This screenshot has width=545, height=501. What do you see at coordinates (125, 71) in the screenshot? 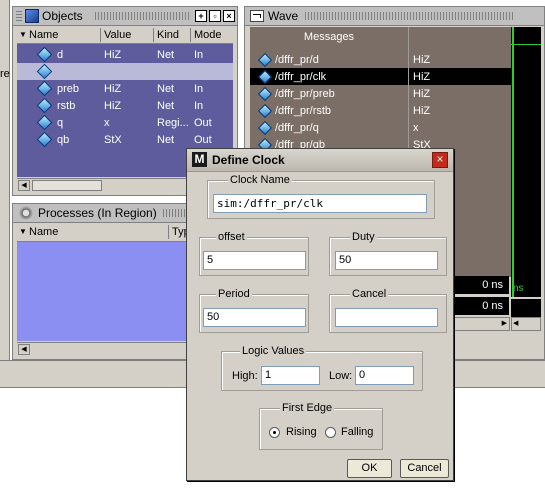
I see `object-row-selected` at bounding box center [125, 71].